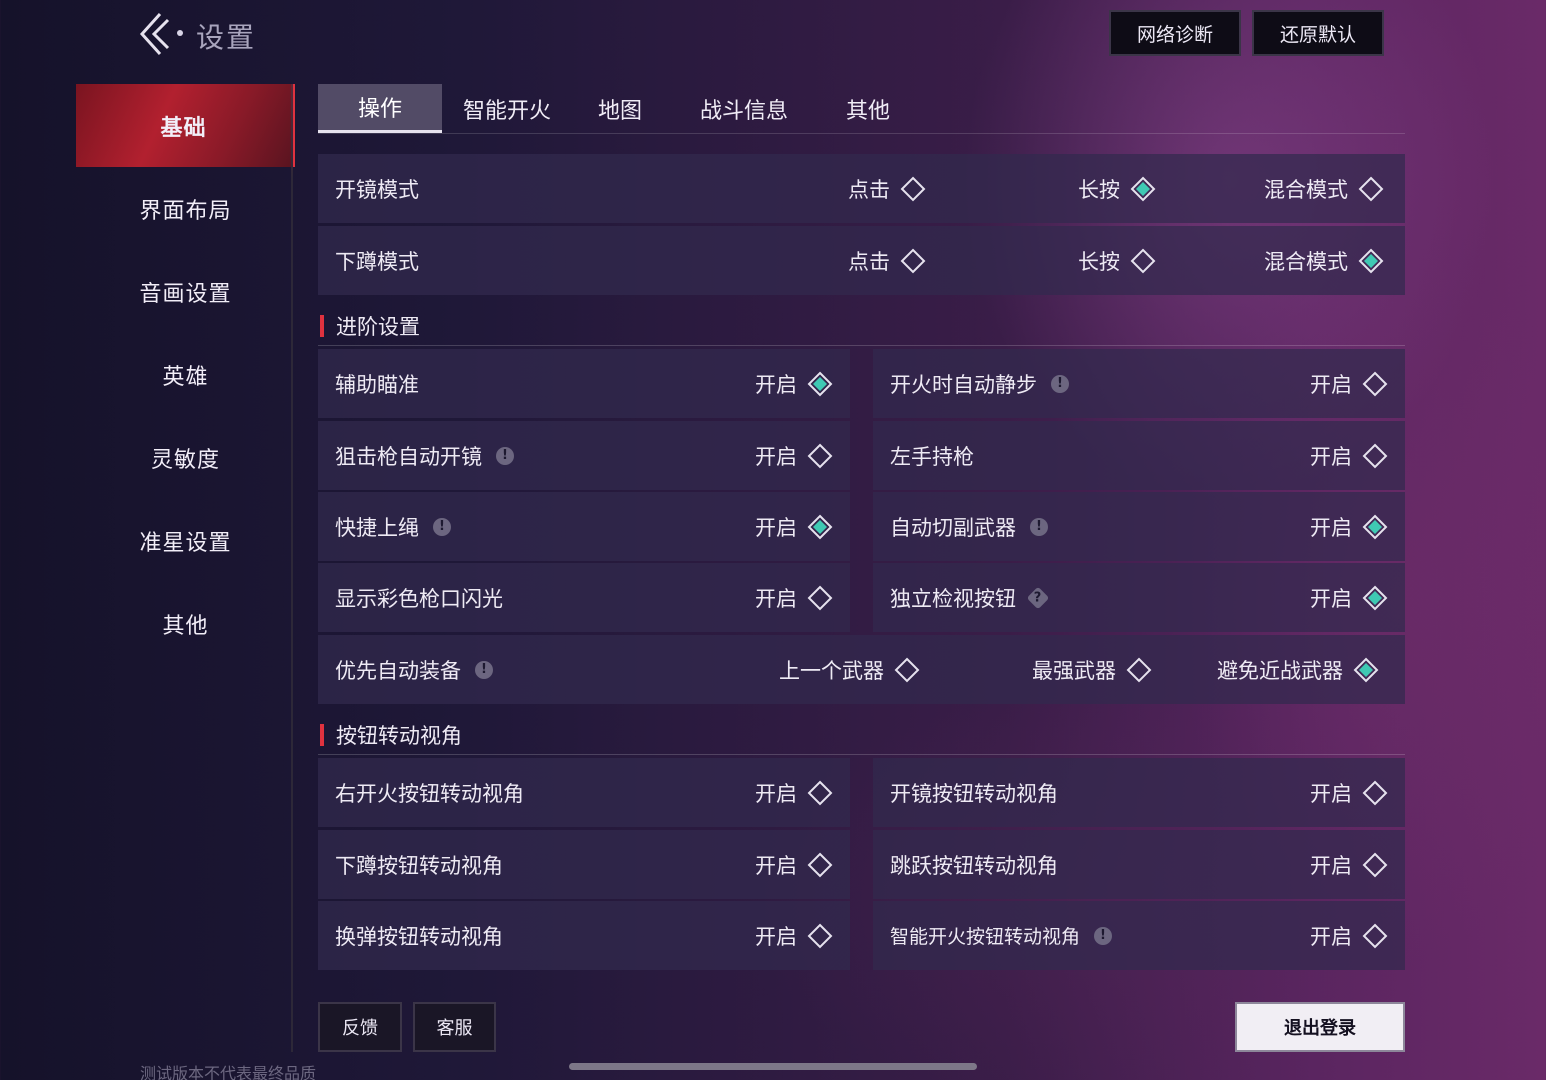 This screenshot has height=1080, width=1546. Describe the element at coordinates (868, 108) in the screenshot. I see `tab-other: 其他` at that location.